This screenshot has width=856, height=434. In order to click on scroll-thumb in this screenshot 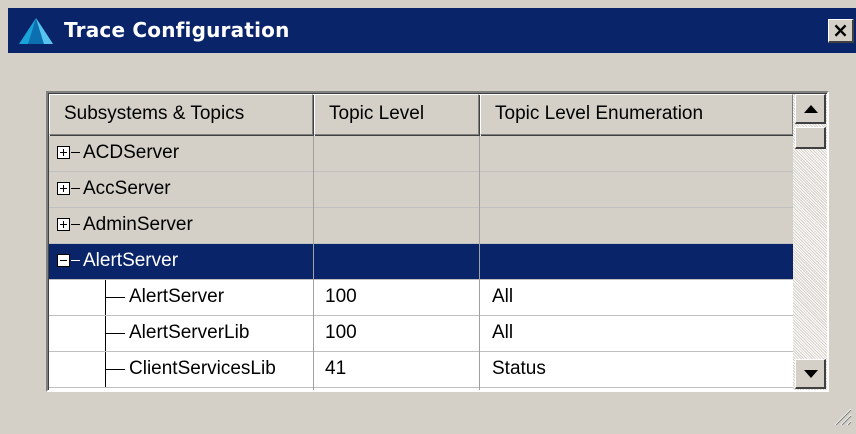, I will do `click(810, 138)`.